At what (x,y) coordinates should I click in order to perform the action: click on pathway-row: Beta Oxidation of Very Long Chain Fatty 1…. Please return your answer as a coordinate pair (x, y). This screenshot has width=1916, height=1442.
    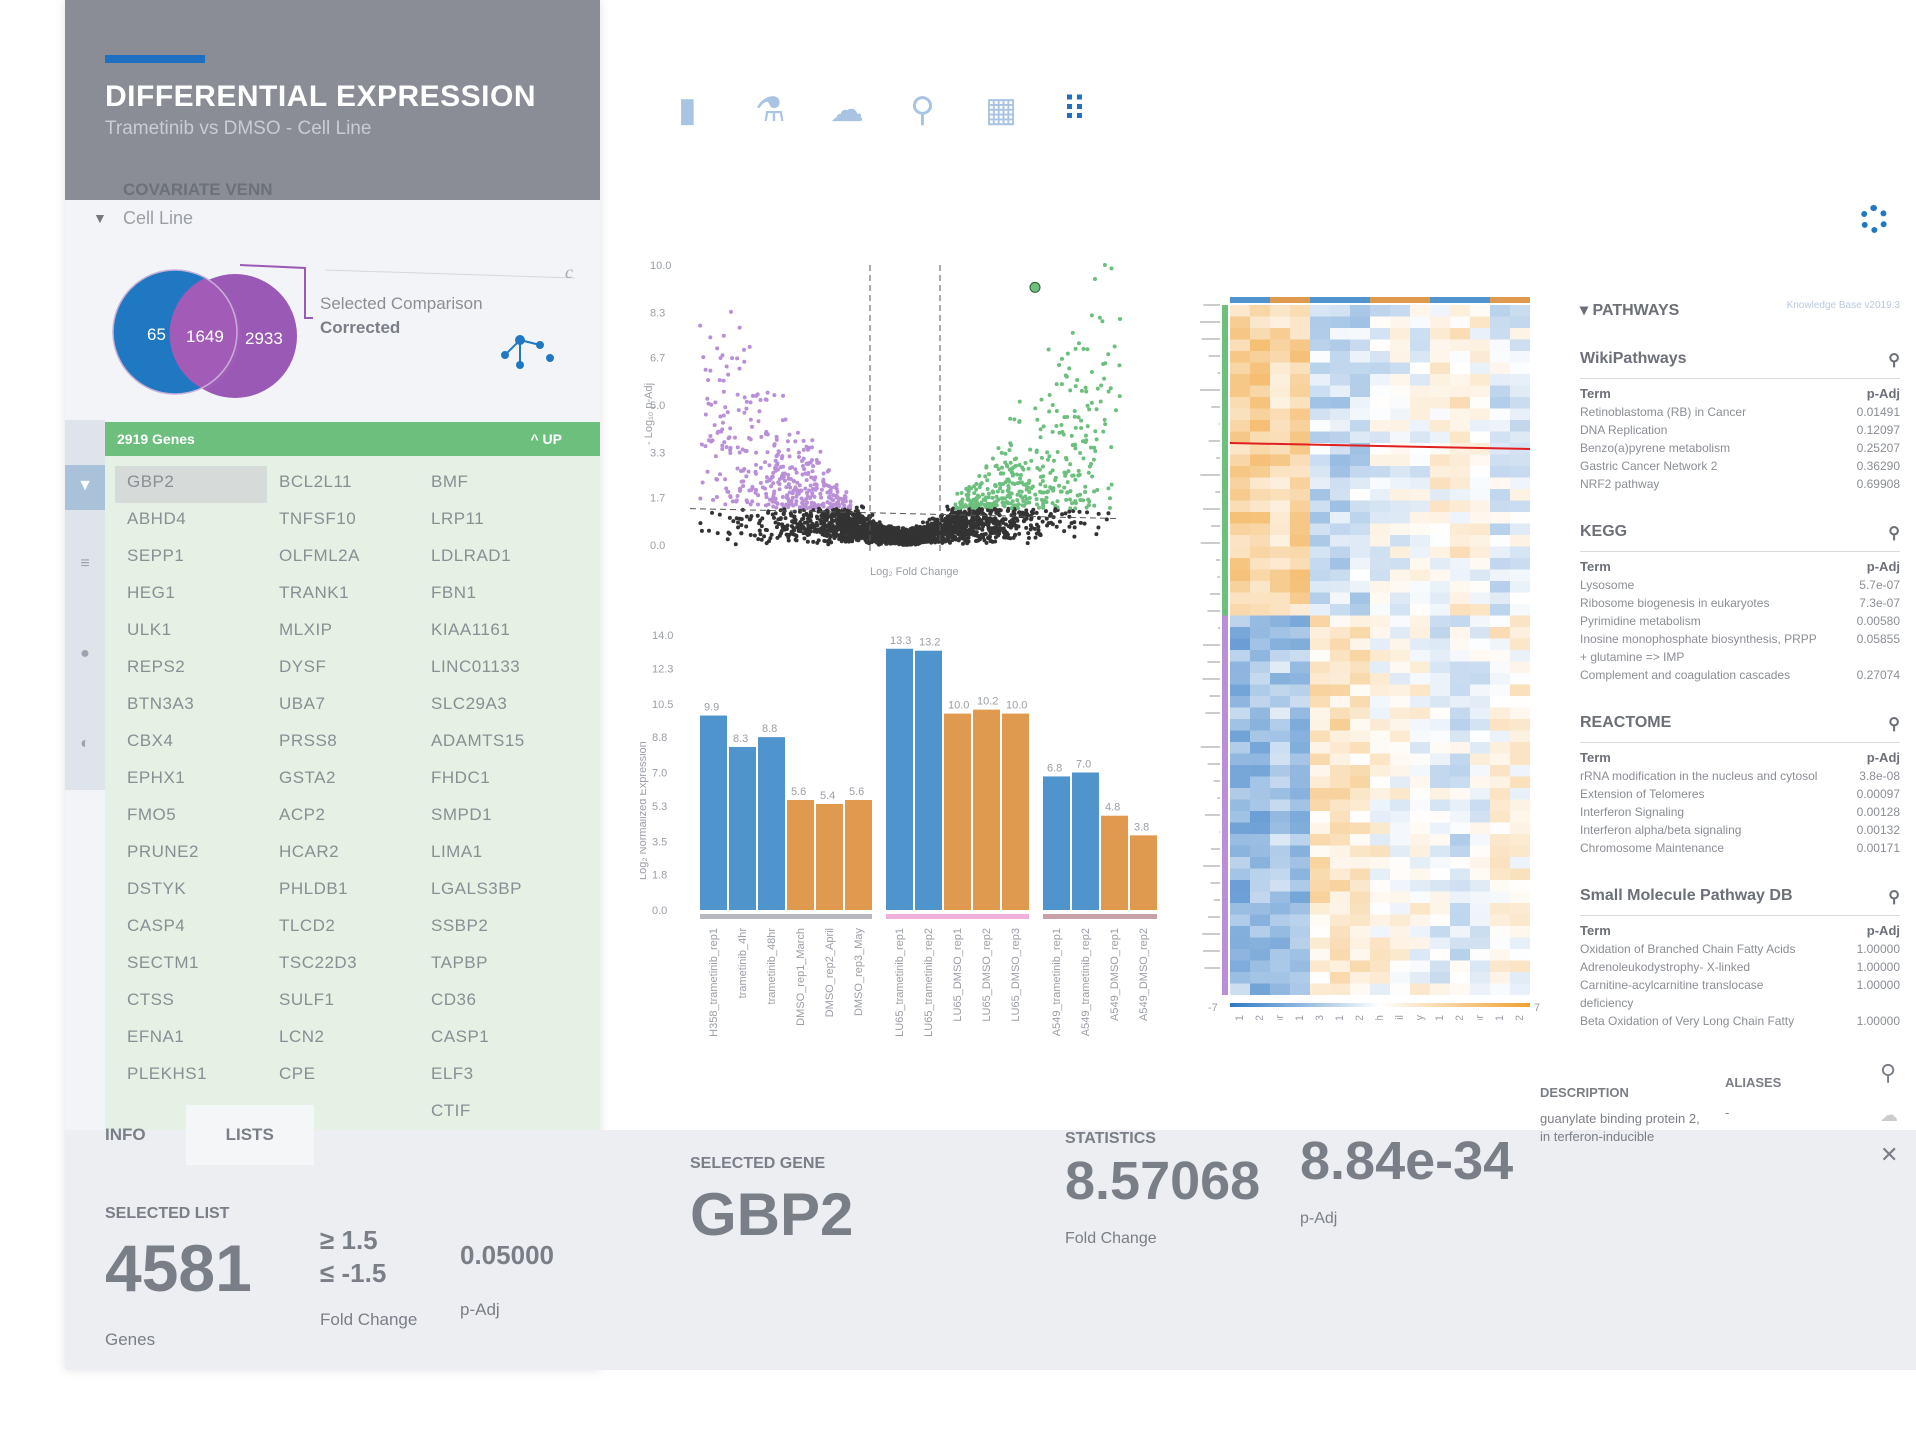
    Looking at the image, I should click on (1740, 1021).